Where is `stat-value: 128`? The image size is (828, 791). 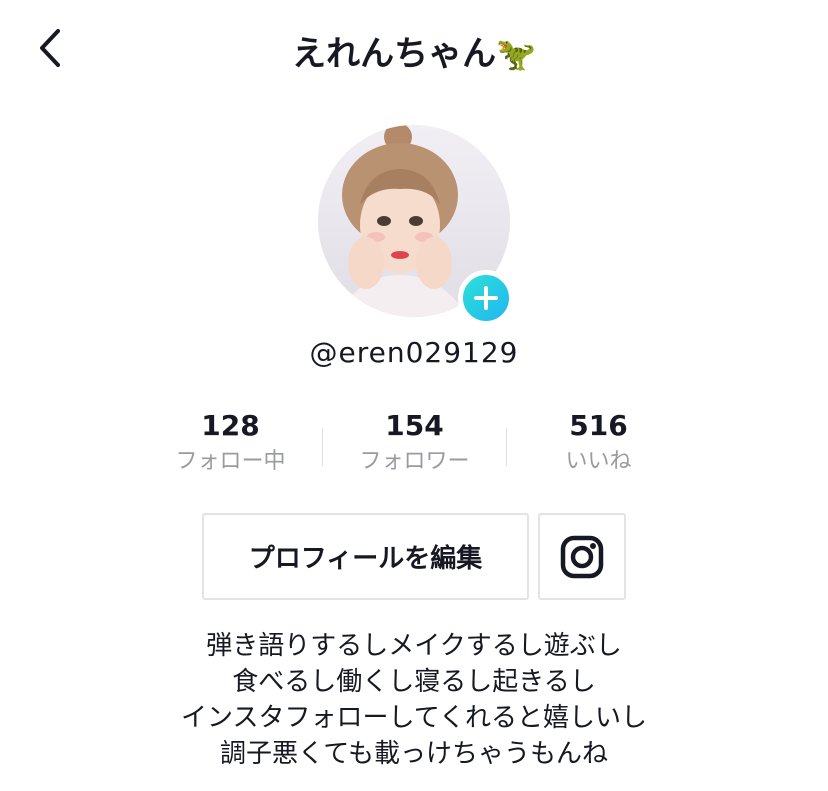 stat-value: 128 is located at coordinates (230, 425).